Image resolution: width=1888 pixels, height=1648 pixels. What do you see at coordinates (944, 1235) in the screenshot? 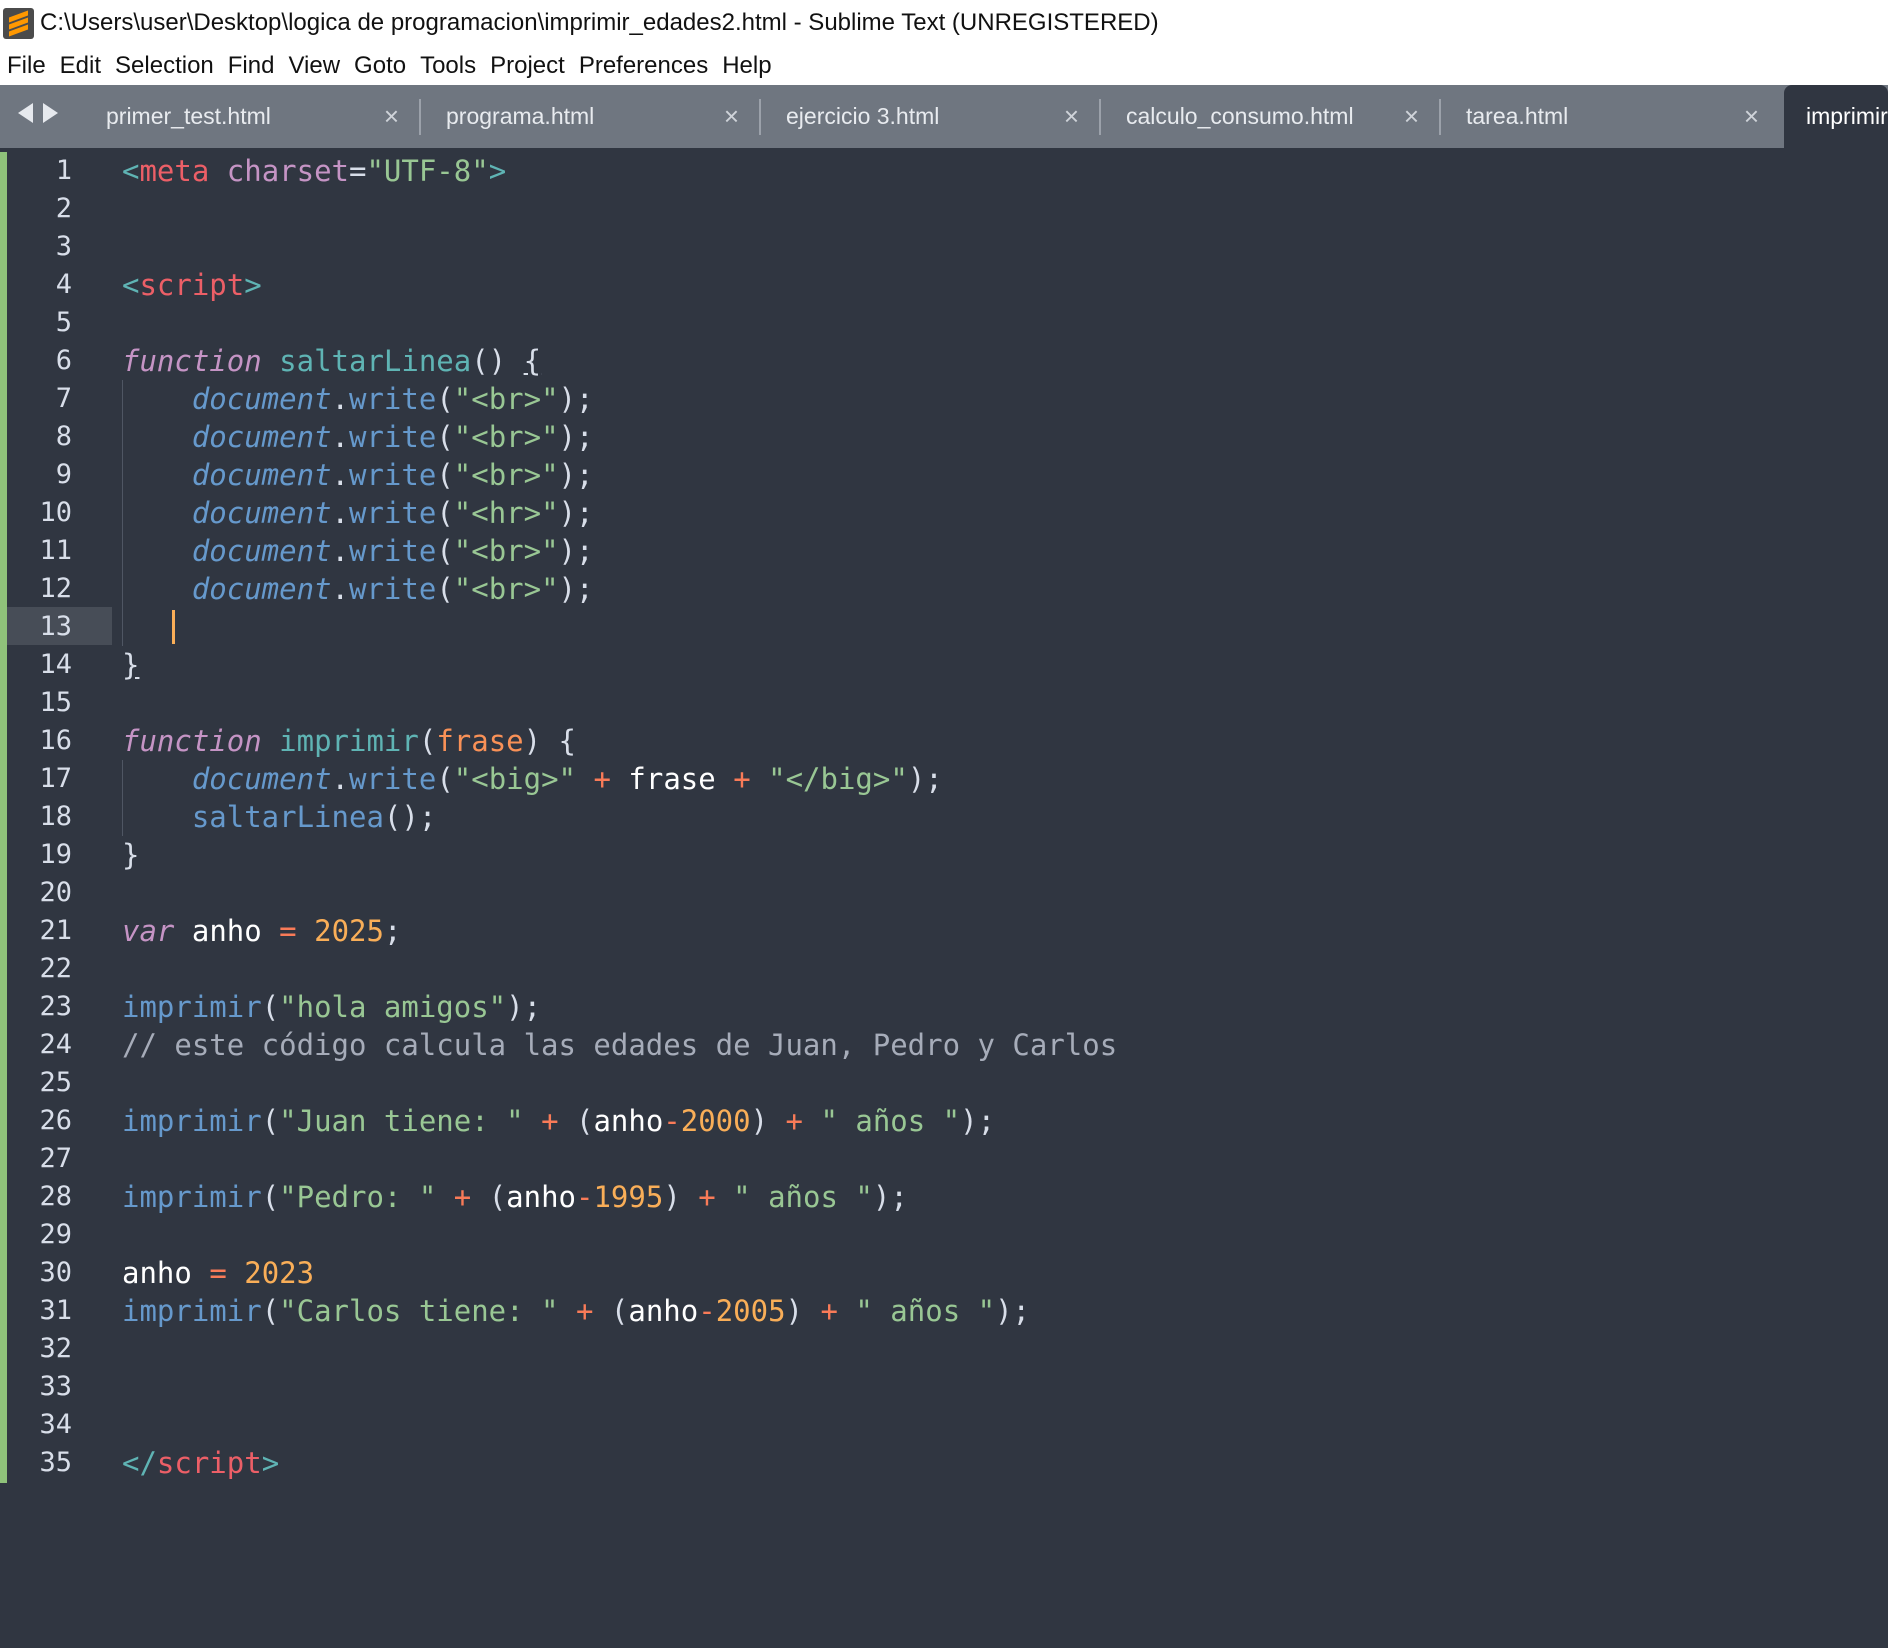
I see `code-line: 29` at bounding box center [944, 1235].